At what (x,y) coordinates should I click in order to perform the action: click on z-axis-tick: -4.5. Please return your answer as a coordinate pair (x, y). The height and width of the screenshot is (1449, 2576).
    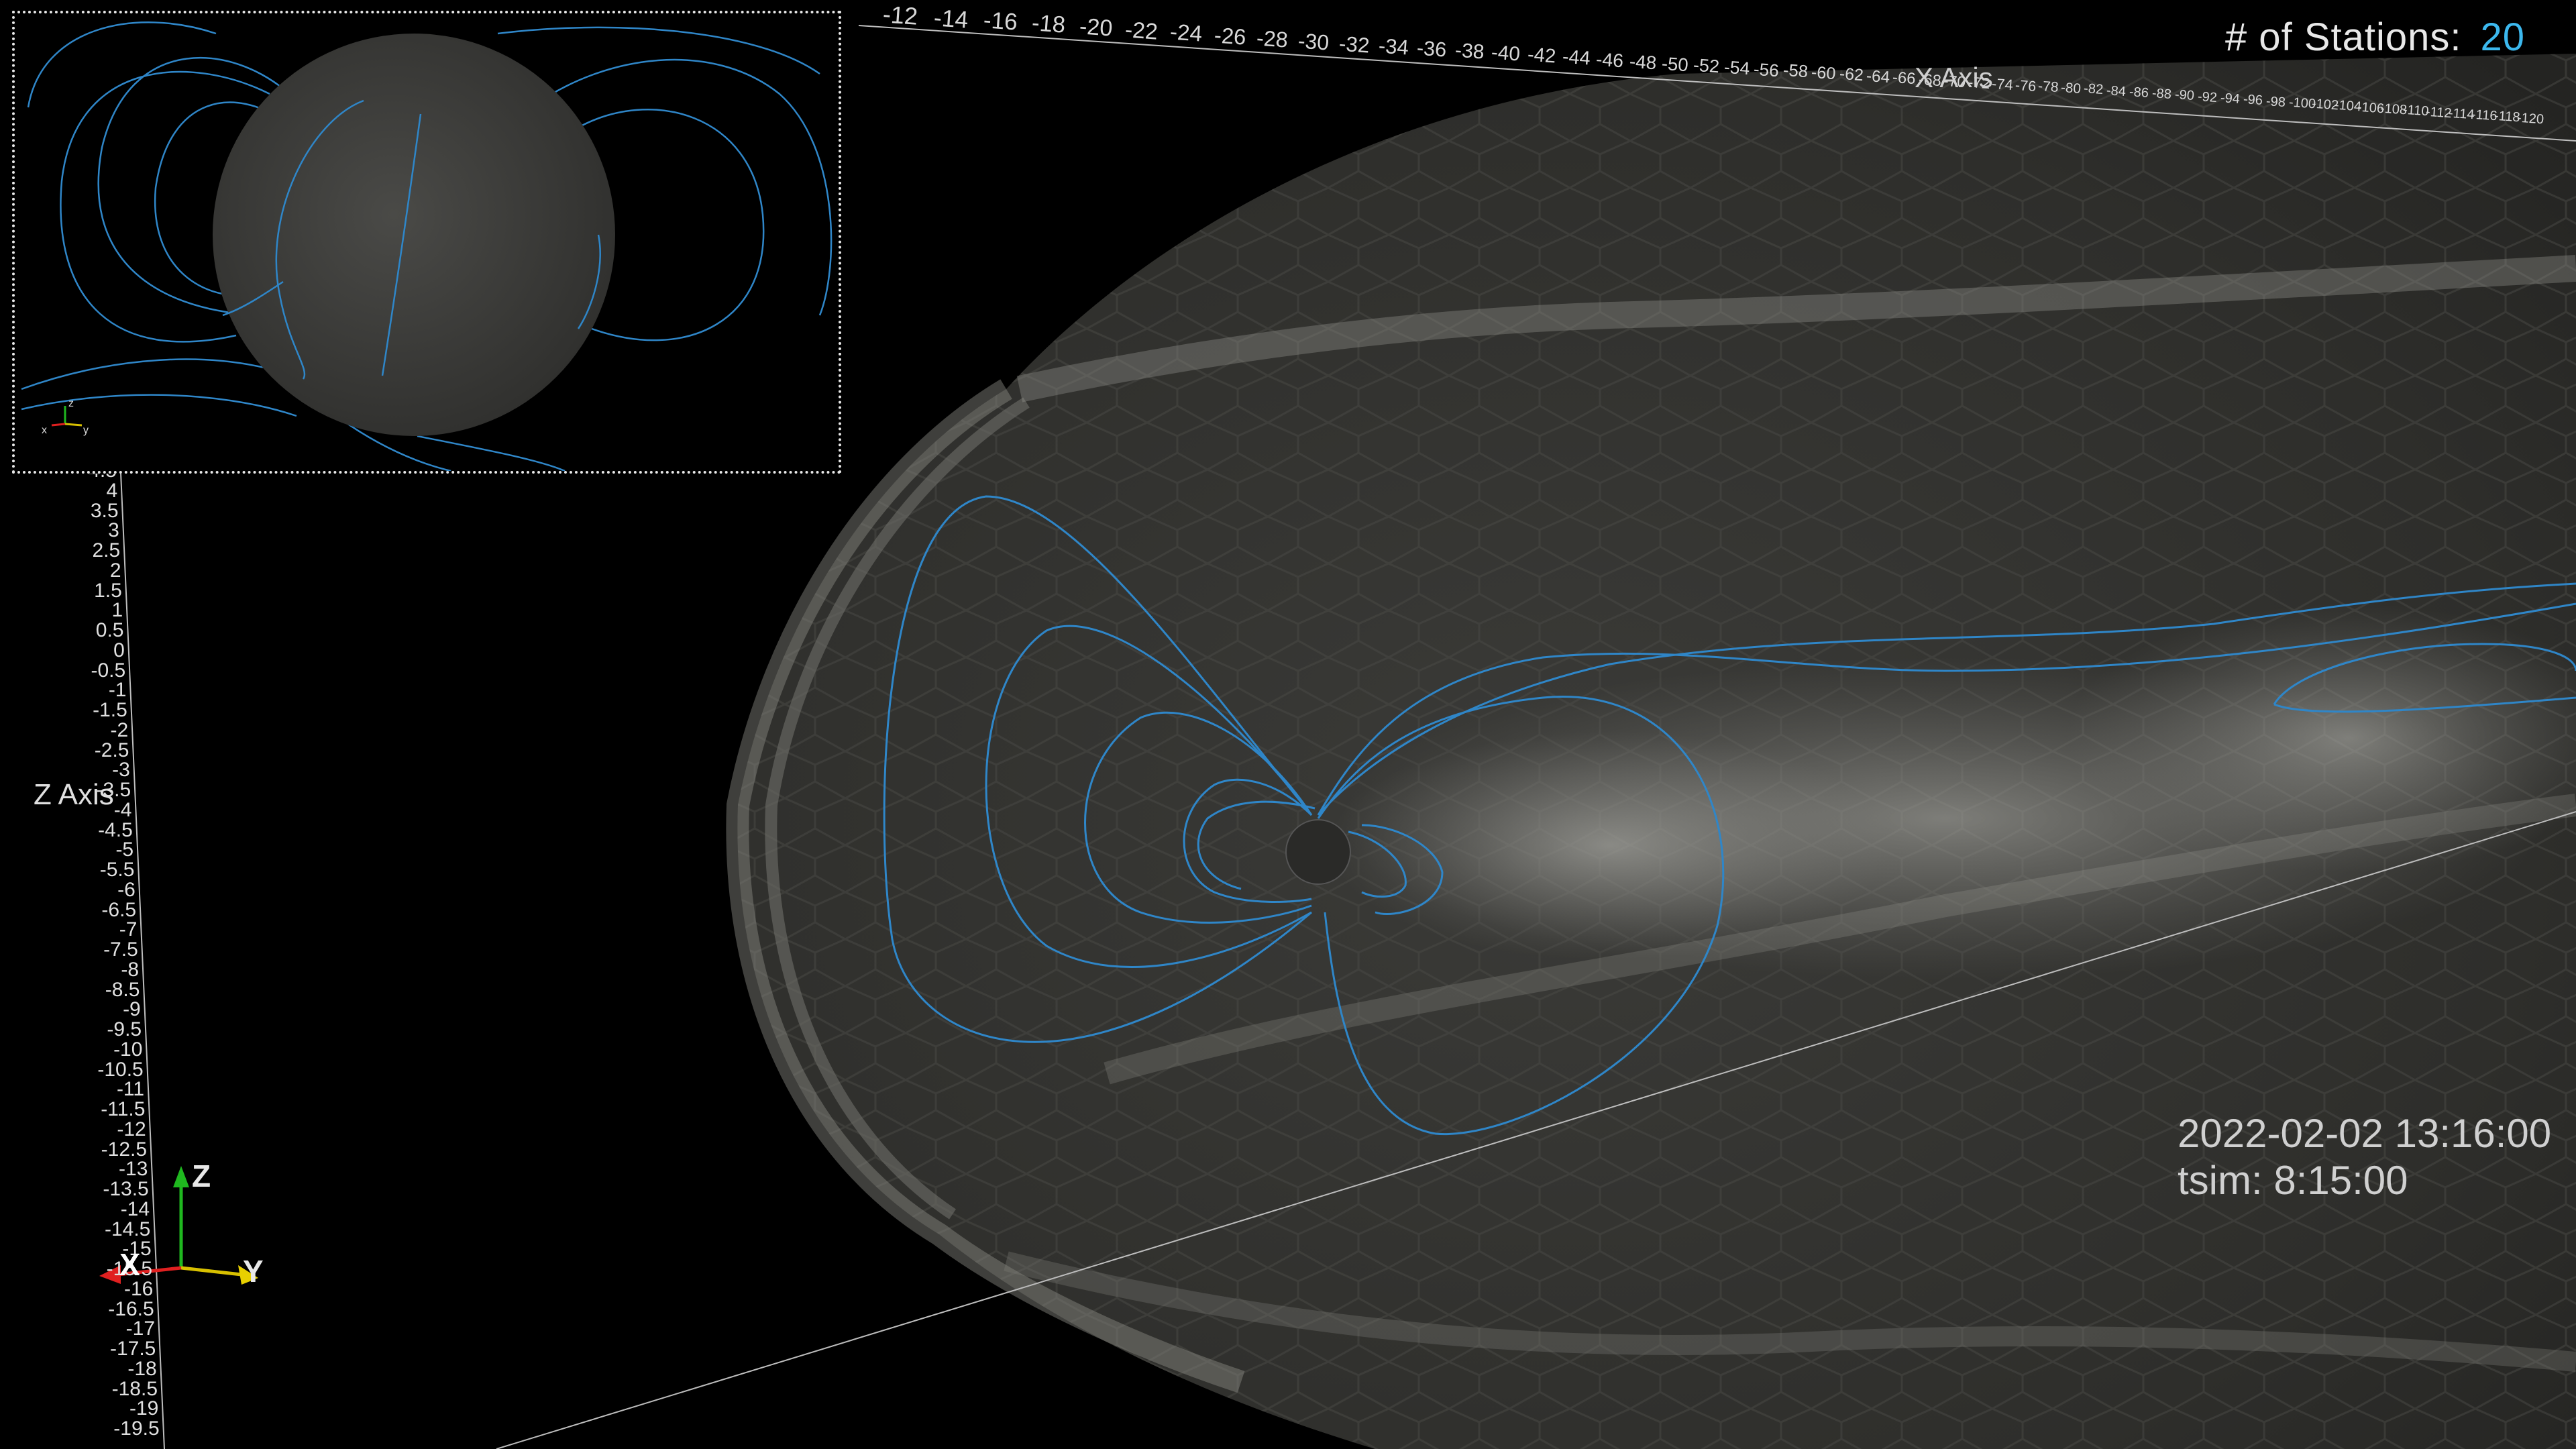
    Looking at the image, I should click on (115, 829).